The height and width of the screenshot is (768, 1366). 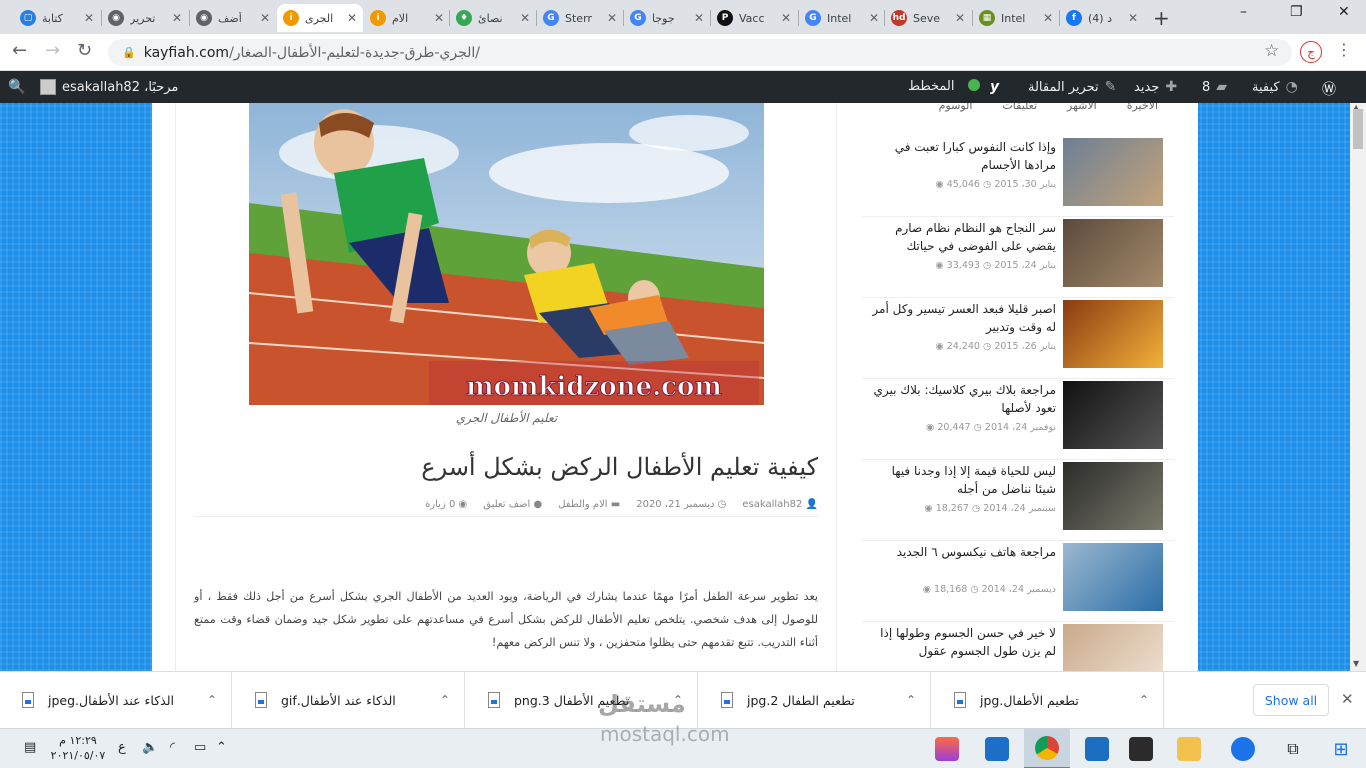 I want to click on schema-menu: المخطط, so click(x=931, y=86).